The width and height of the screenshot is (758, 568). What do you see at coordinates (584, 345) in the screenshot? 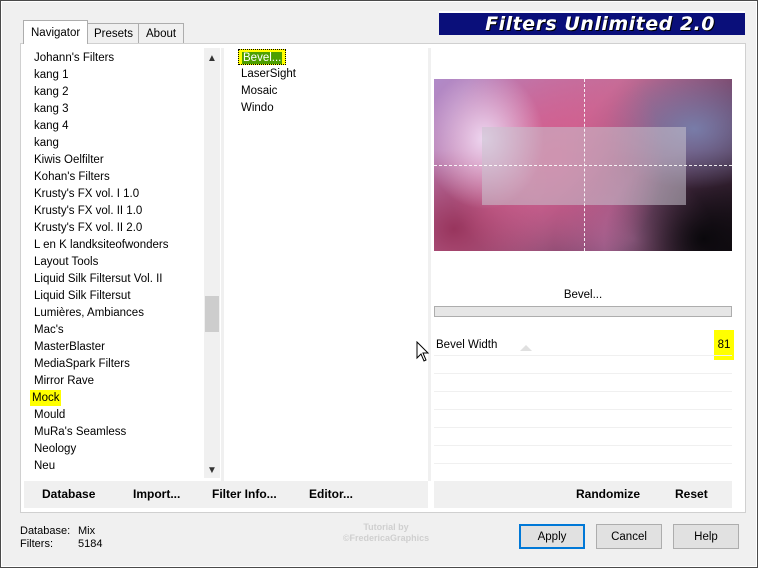
I see `parameter-row-bevel-width: Bevel Width 81` at bounding box center [584, 345].